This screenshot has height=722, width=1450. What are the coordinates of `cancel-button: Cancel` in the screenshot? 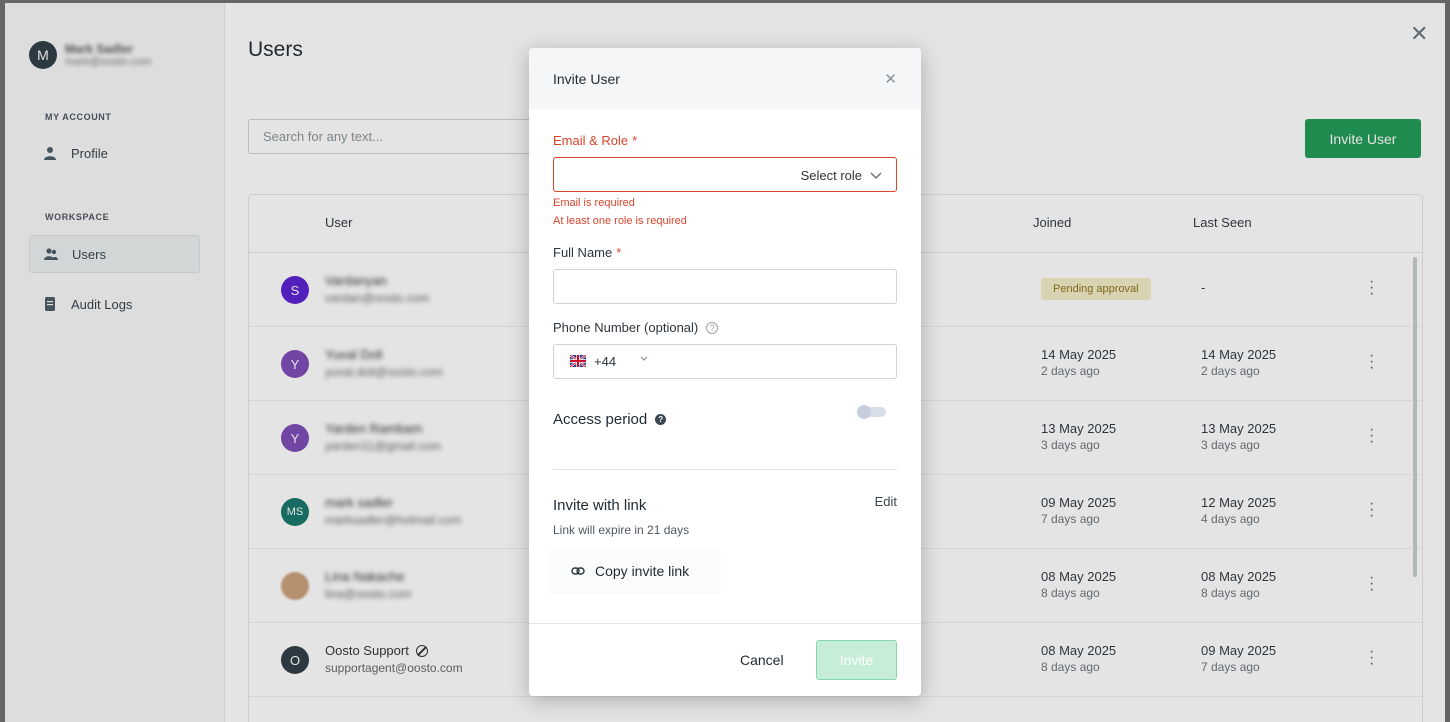 It's located at (762, 660).